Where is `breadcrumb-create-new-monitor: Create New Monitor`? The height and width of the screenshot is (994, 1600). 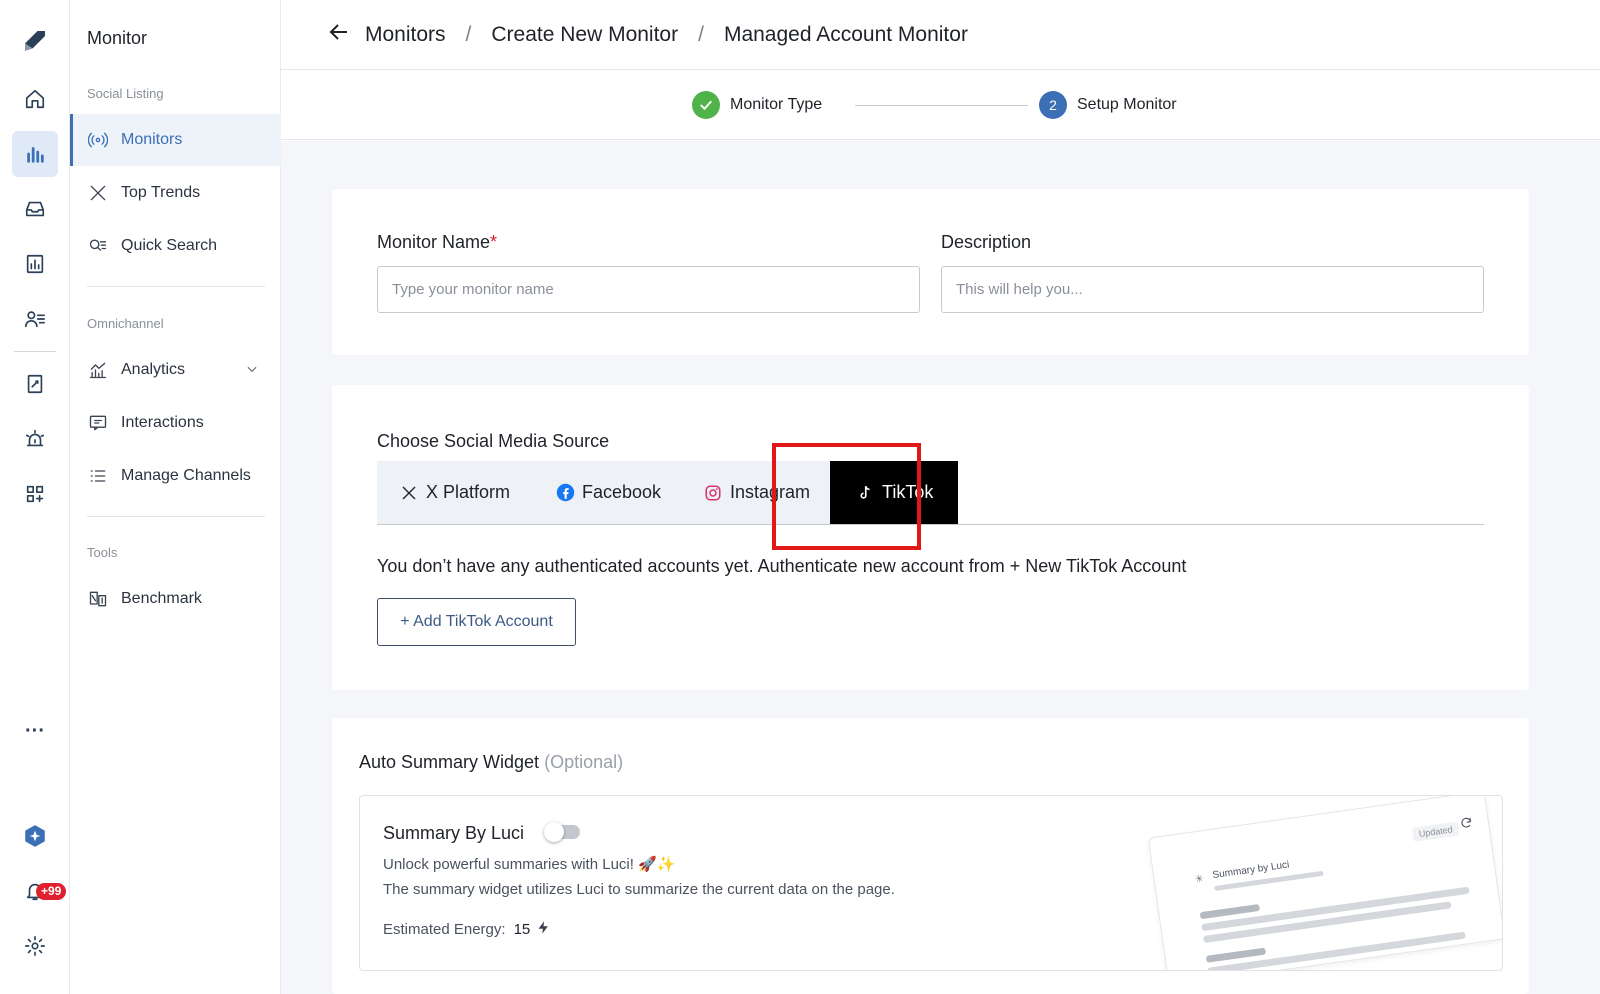
breadcrumb-create-new-monitor: Create New Monitor is located at coordinates (584, 35).